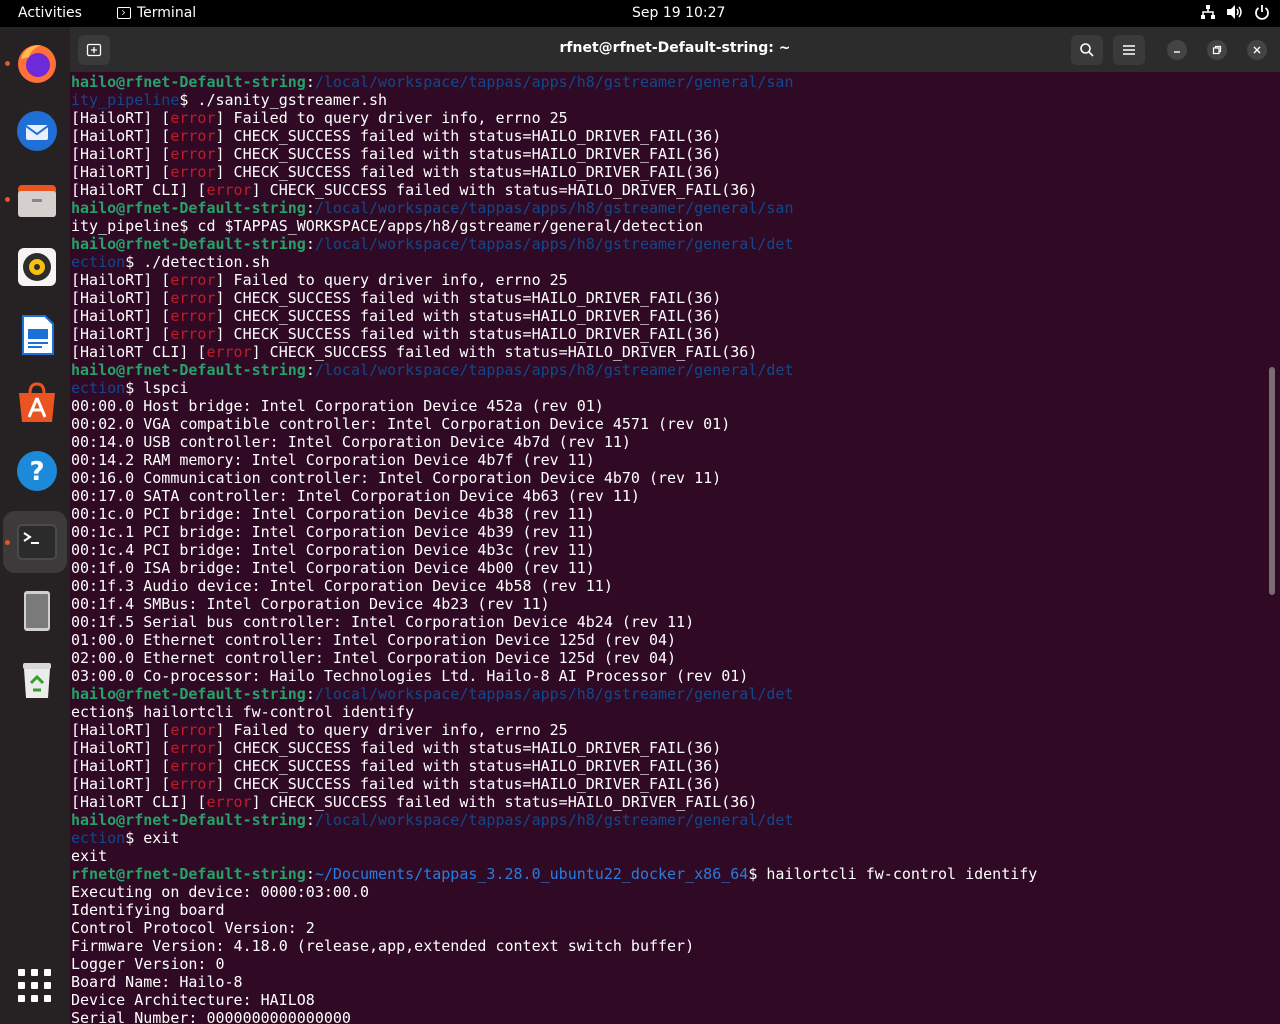 This screenshot has height=1024, width=1280. I want to click on terminal-line: ection$ exit, so click(668, 838).